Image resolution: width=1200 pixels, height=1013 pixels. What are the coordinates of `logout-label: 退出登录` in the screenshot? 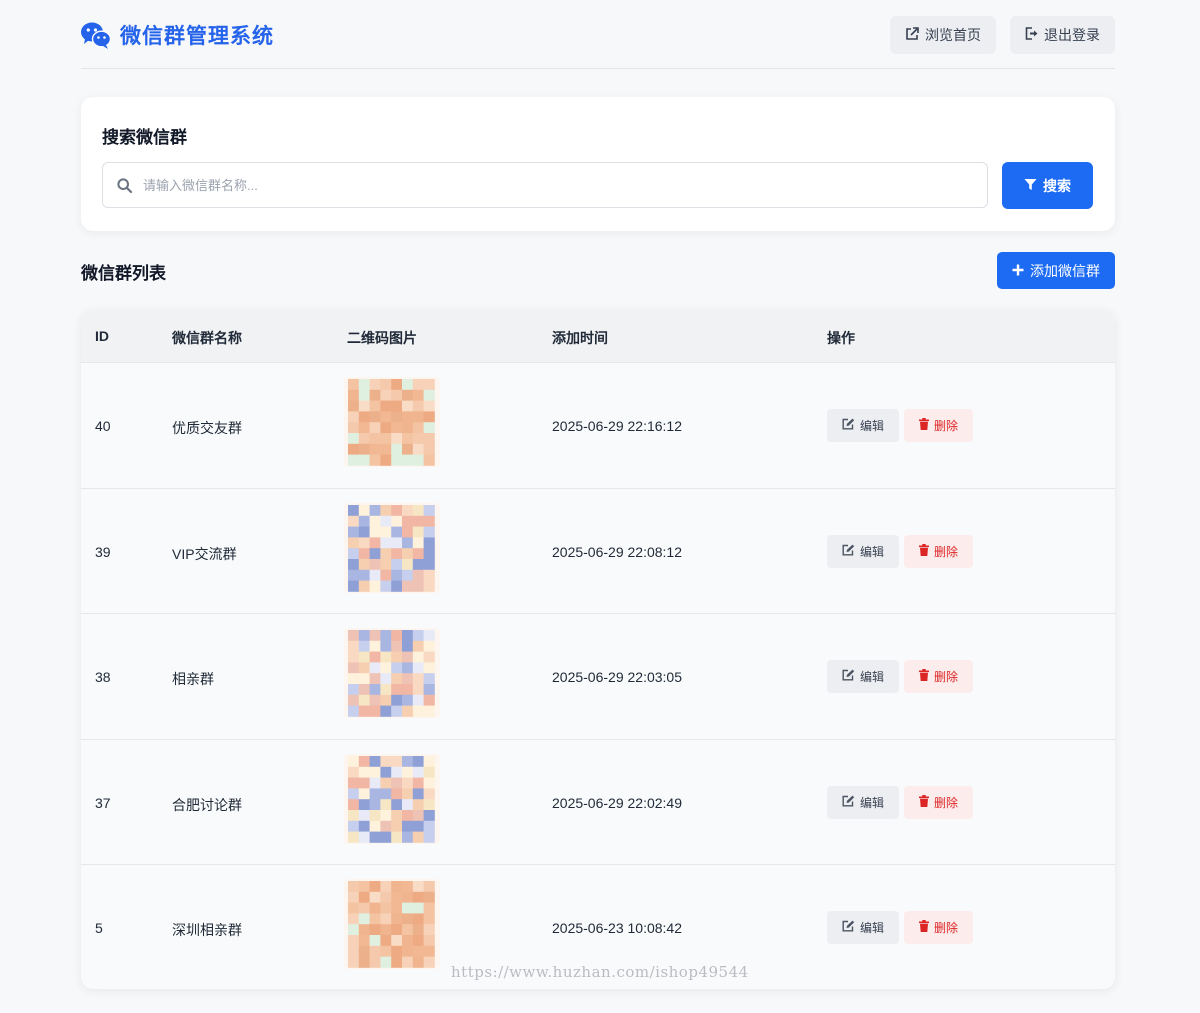 It's located at (1072, 35).